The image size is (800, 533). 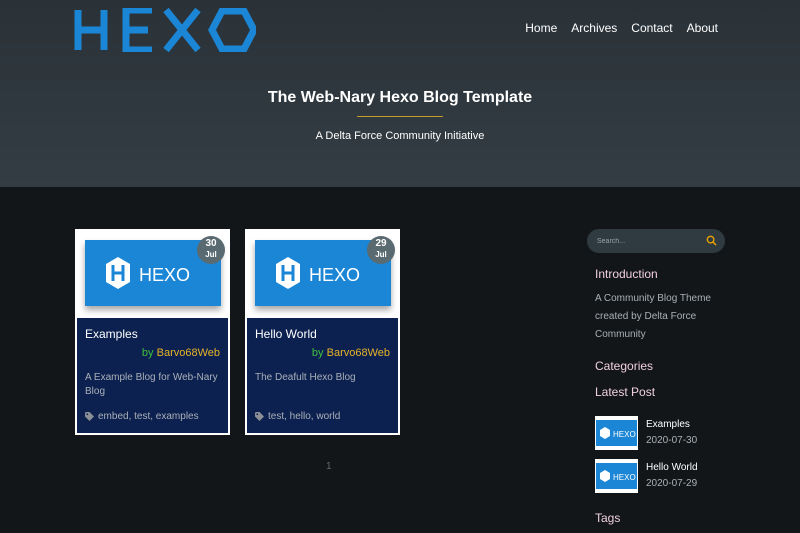 I want to click on date-badge: 29 Jul, so click(x=381, y=250).